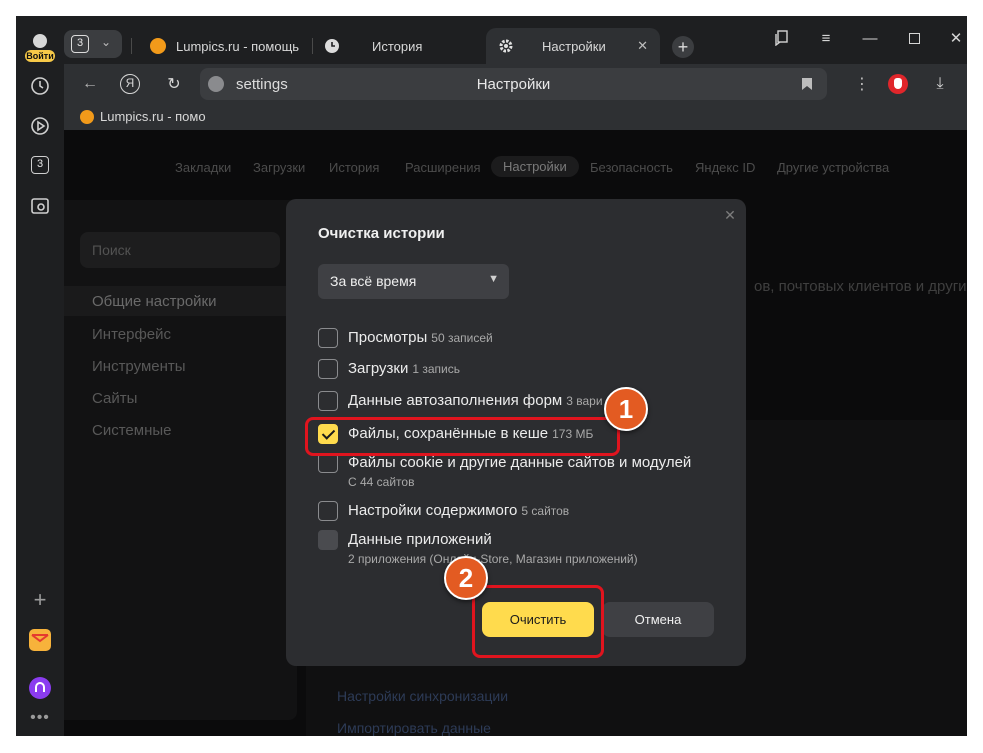 This screenshot has width=983, height=753. I want to click on more-icon: •••, so click(40, 718).